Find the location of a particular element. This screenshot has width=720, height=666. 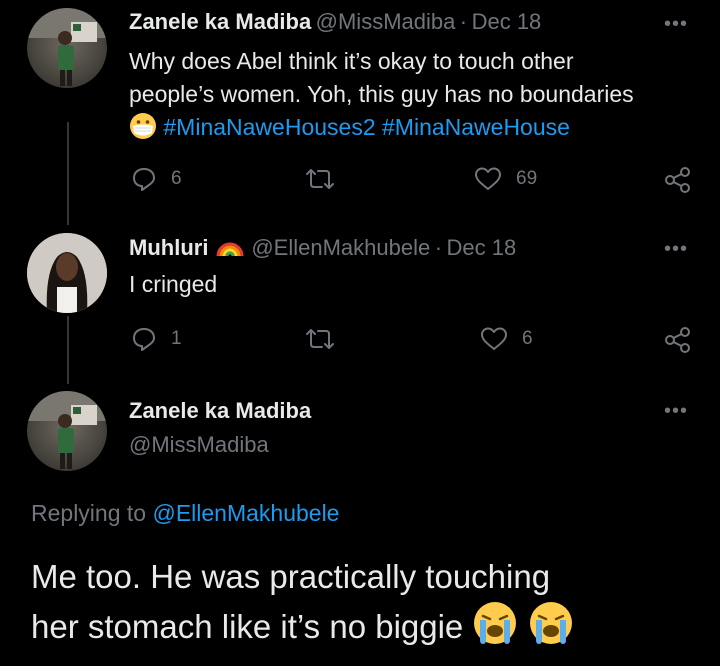

replying-to: Replying to @EllenMakhubele is located at coordinates (185, 513).